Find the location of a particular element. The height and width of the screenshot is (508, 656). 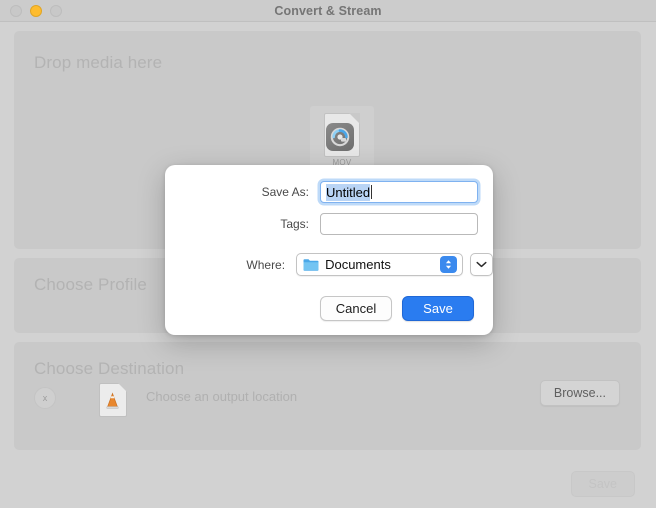

expand-browser-button is located at coordinates (481, 264).